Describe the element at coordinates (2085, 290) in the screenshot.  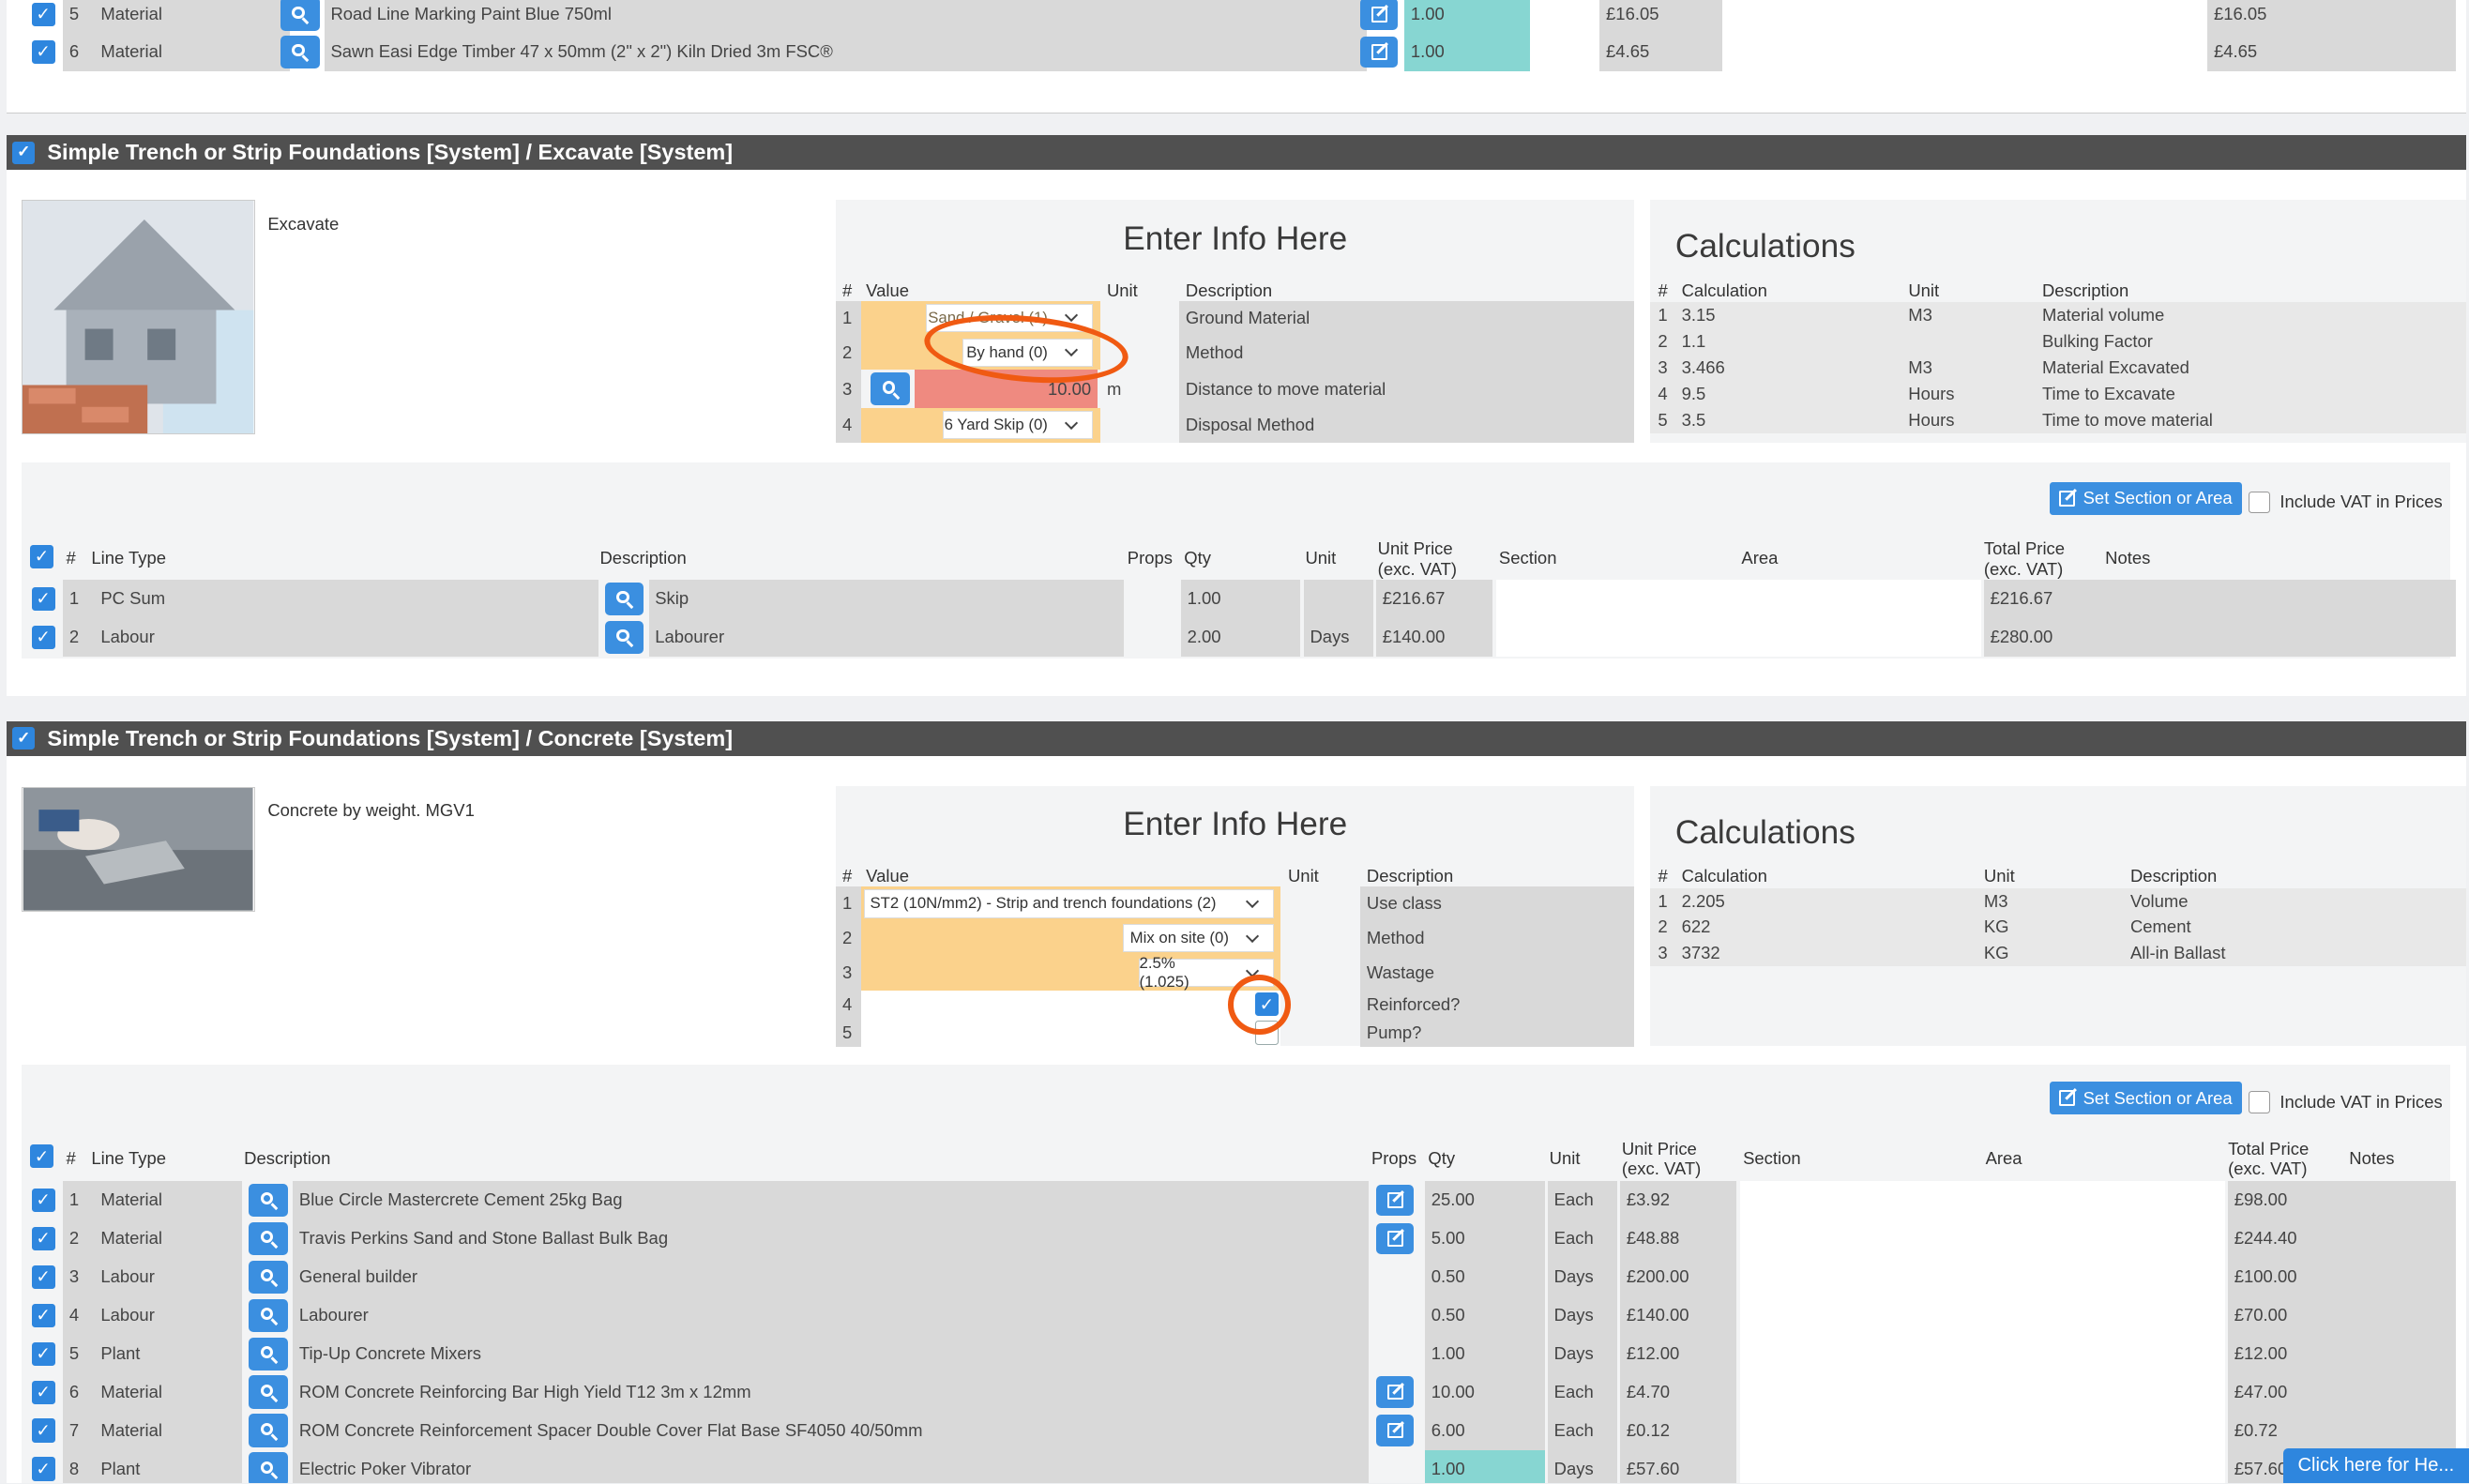
I see `col-header: Description` at that location.